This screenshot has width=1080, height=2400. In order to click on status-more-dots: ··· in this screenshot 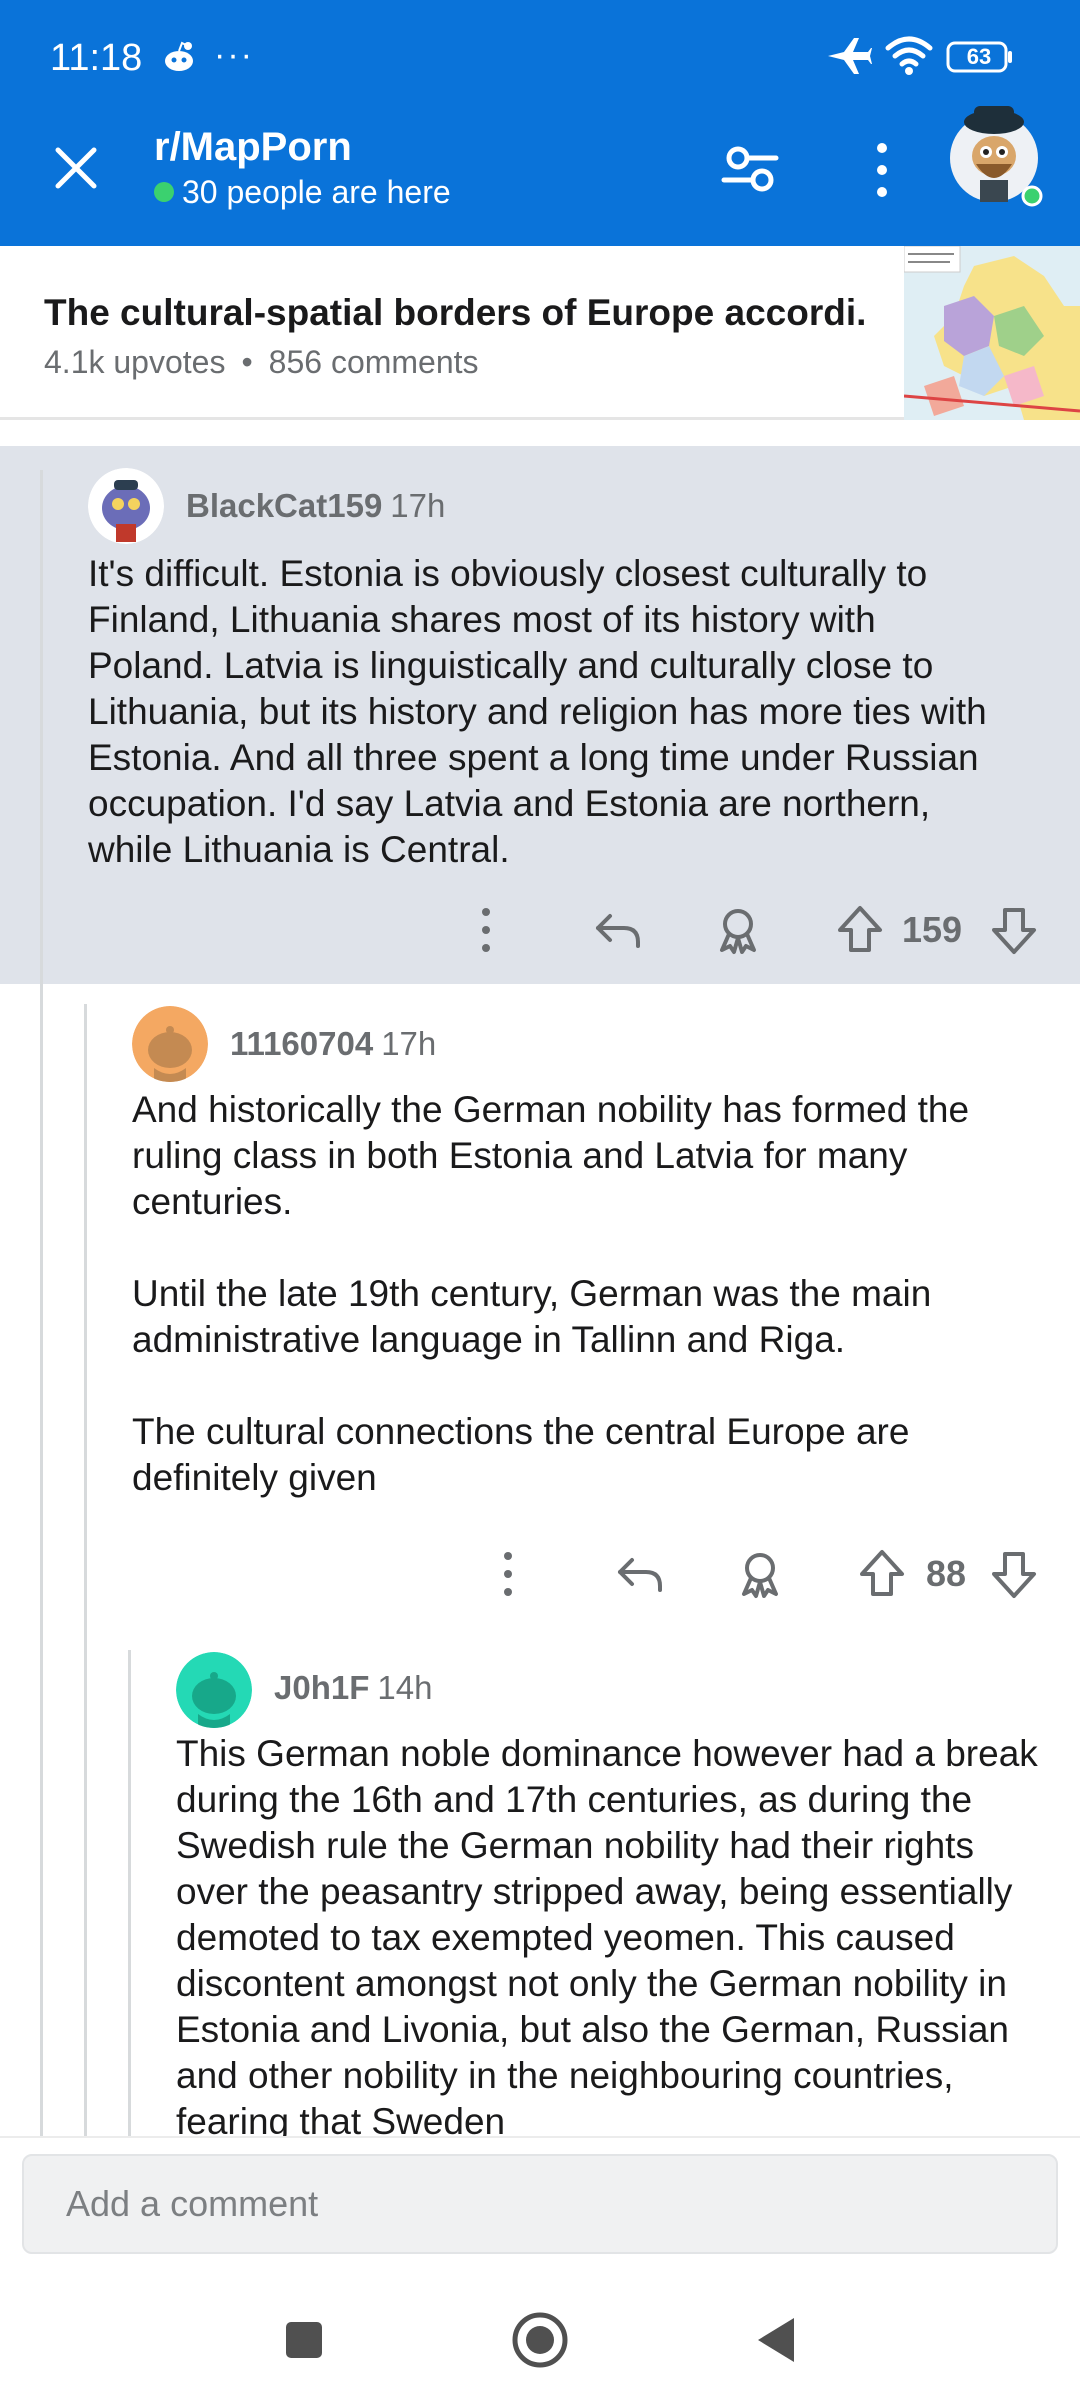, I will do `click(234, 55)`.